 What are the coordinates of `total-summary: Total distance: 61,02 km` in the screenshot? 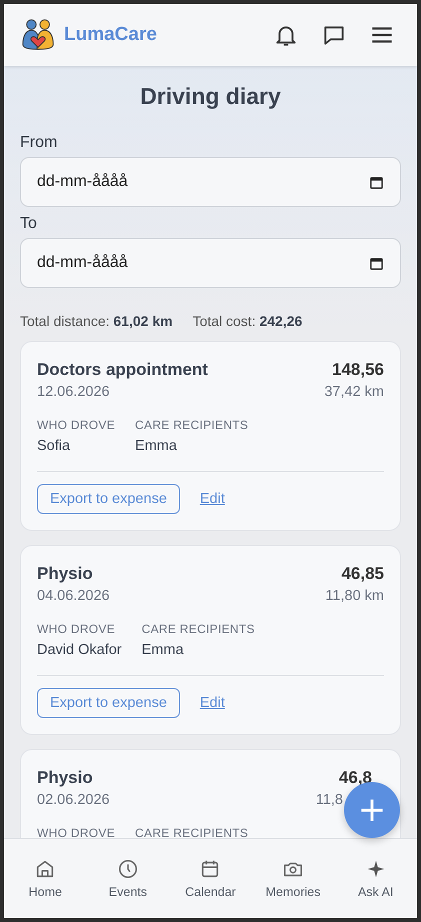 It's located at (96, 321).